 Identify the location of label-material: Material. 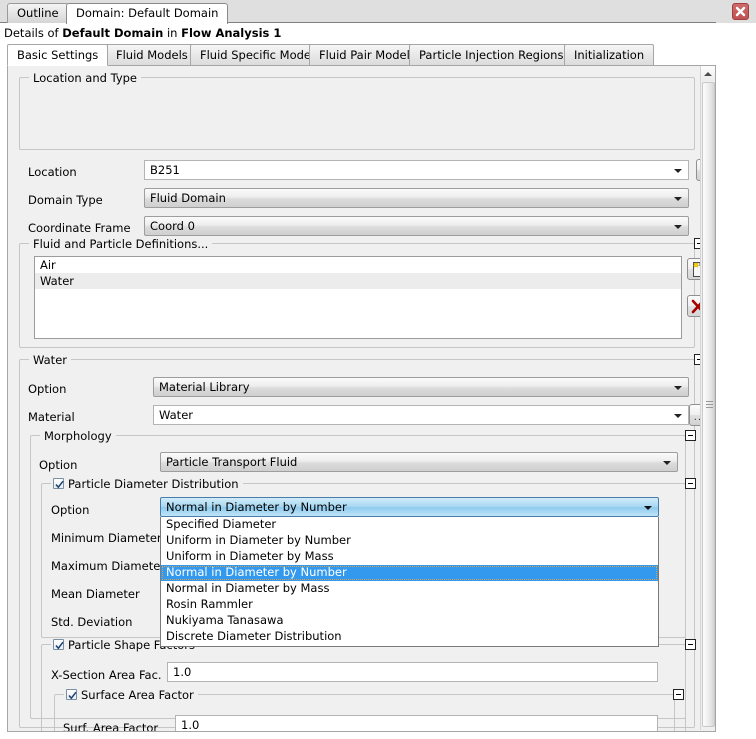
(51, 417).